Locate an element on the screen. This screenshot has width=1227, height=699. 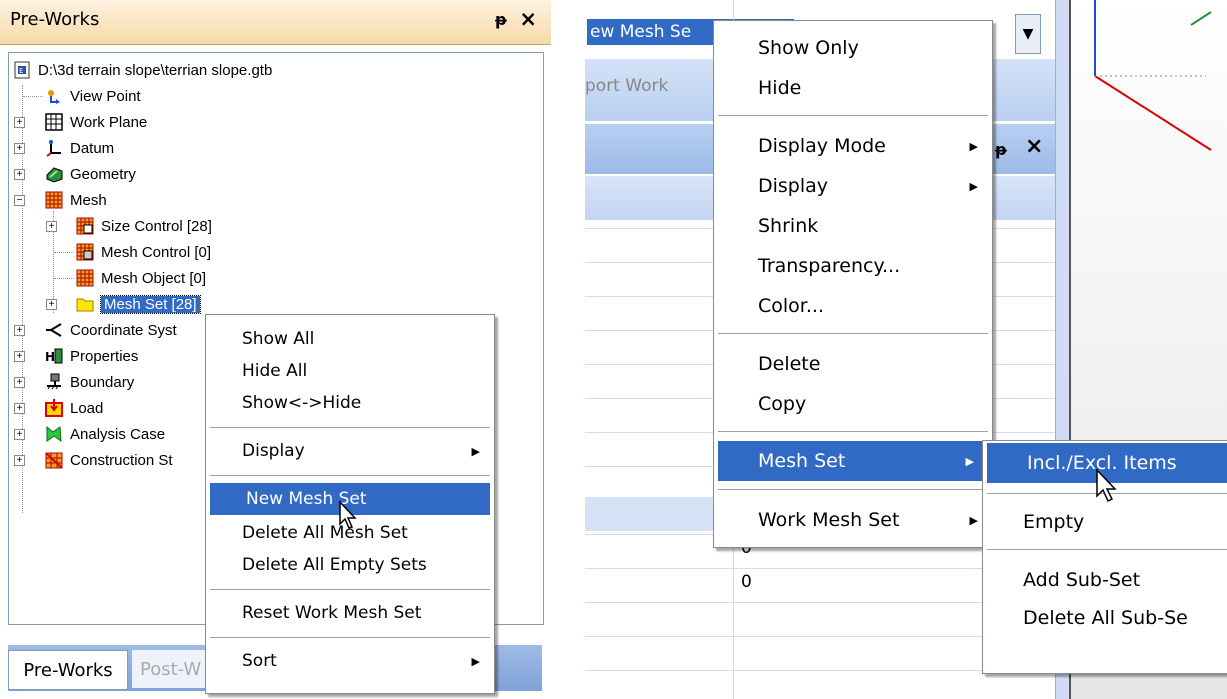
load-icon is located at coordinates (54, 408).